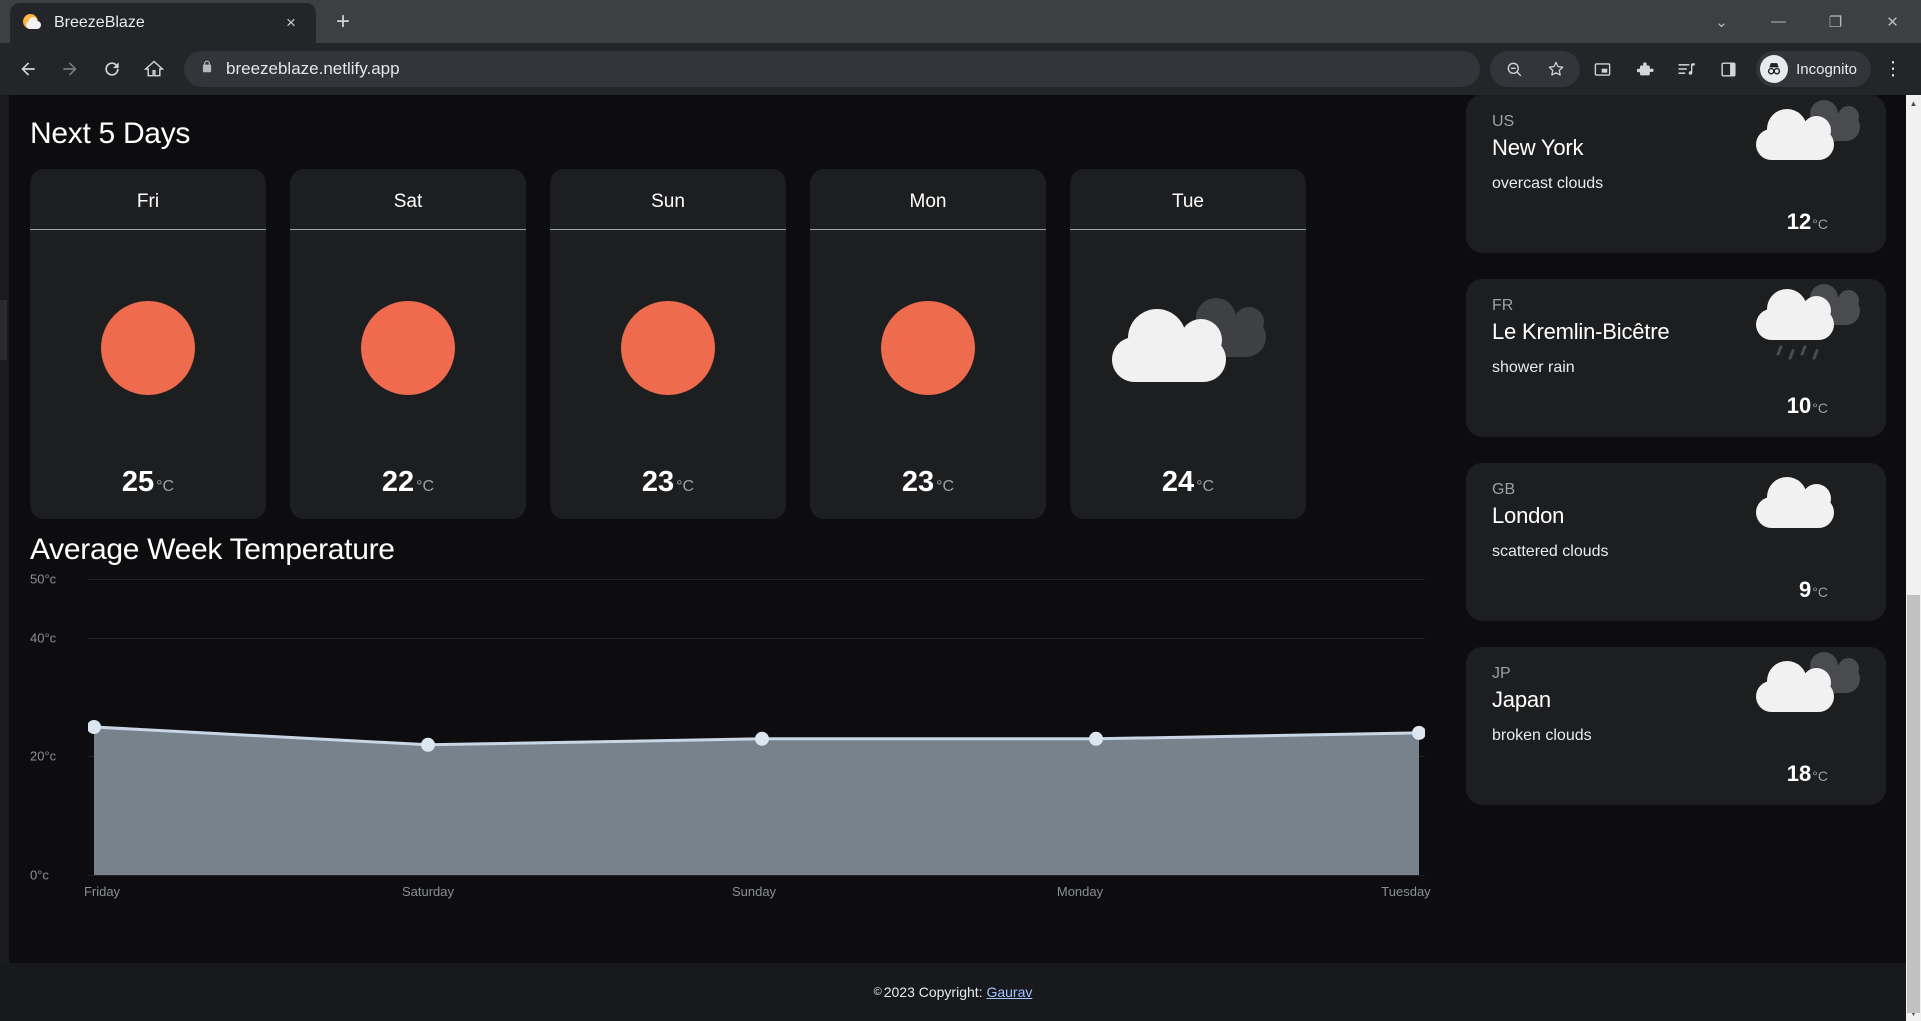  Describe the element at coordinates (1913, 103) in the screenshot. I see `scroll-up-icon: ▲` at that location.